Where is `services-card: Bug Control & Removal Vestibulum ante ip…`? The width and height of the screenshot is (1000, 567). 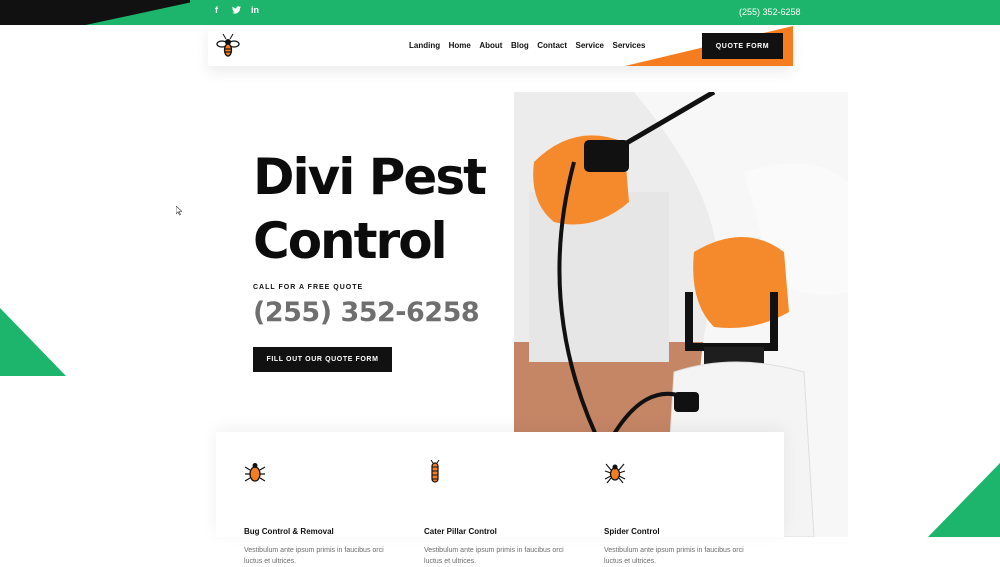
services-card: Bug Control & Removal Vestibulum ante ip… is located at coordinates (500, 498).